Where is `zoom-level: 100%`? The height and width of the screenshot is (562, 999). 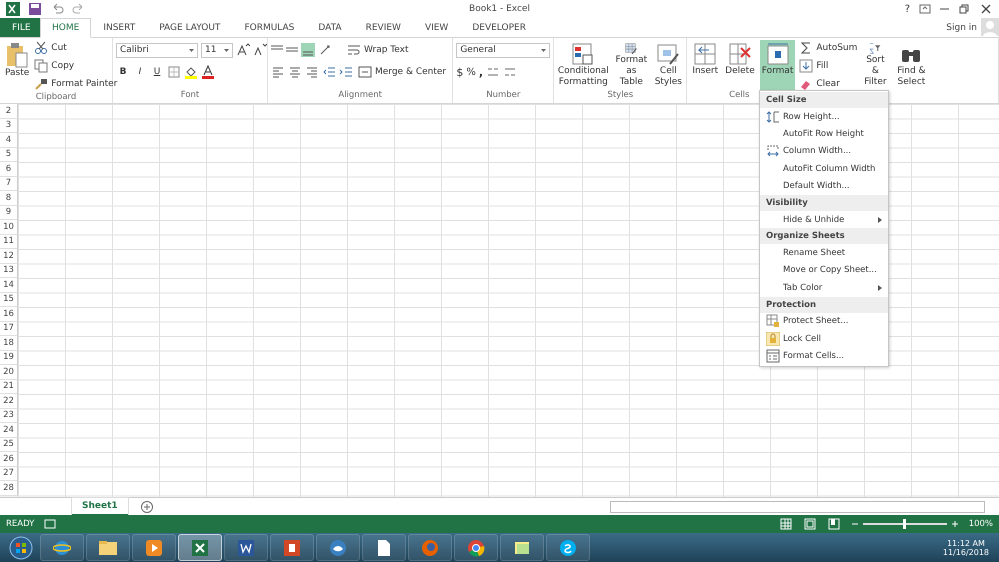
zoom-level: 100% is located at coordinates (980, 524).